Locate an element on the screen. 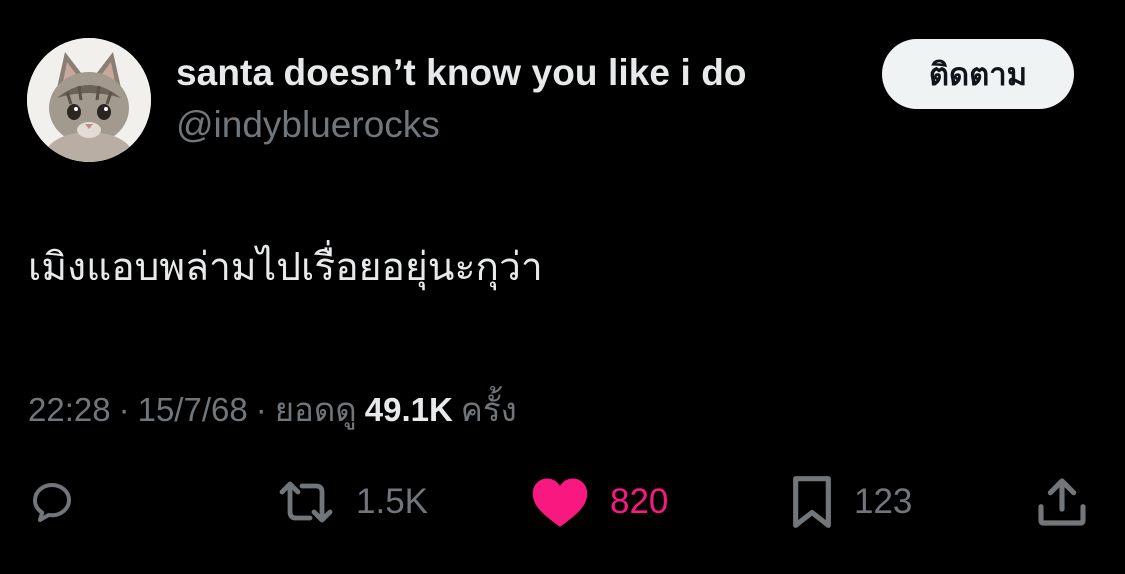  share-button is located at coordinates (1062, 502).